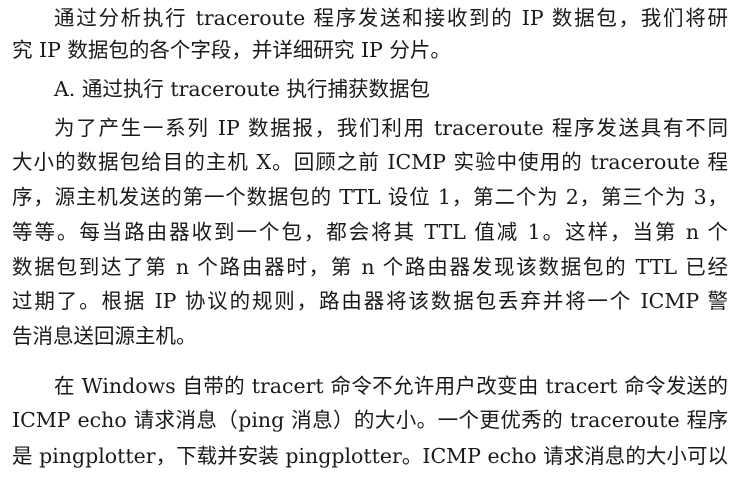  Describe the element at coordinates (104, 336) in the screenshot. I see `paragraph1-line-7: 告消息送回源主机。` at that location.